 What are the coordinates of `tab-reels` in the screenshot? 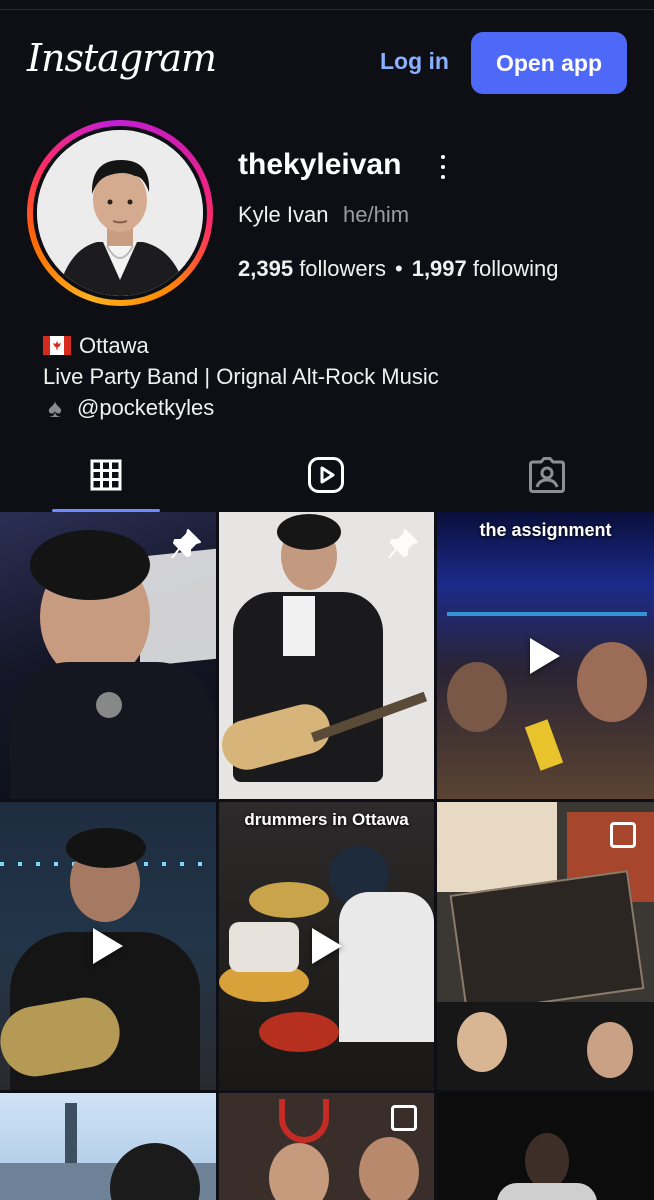 It's located at (326, 475).